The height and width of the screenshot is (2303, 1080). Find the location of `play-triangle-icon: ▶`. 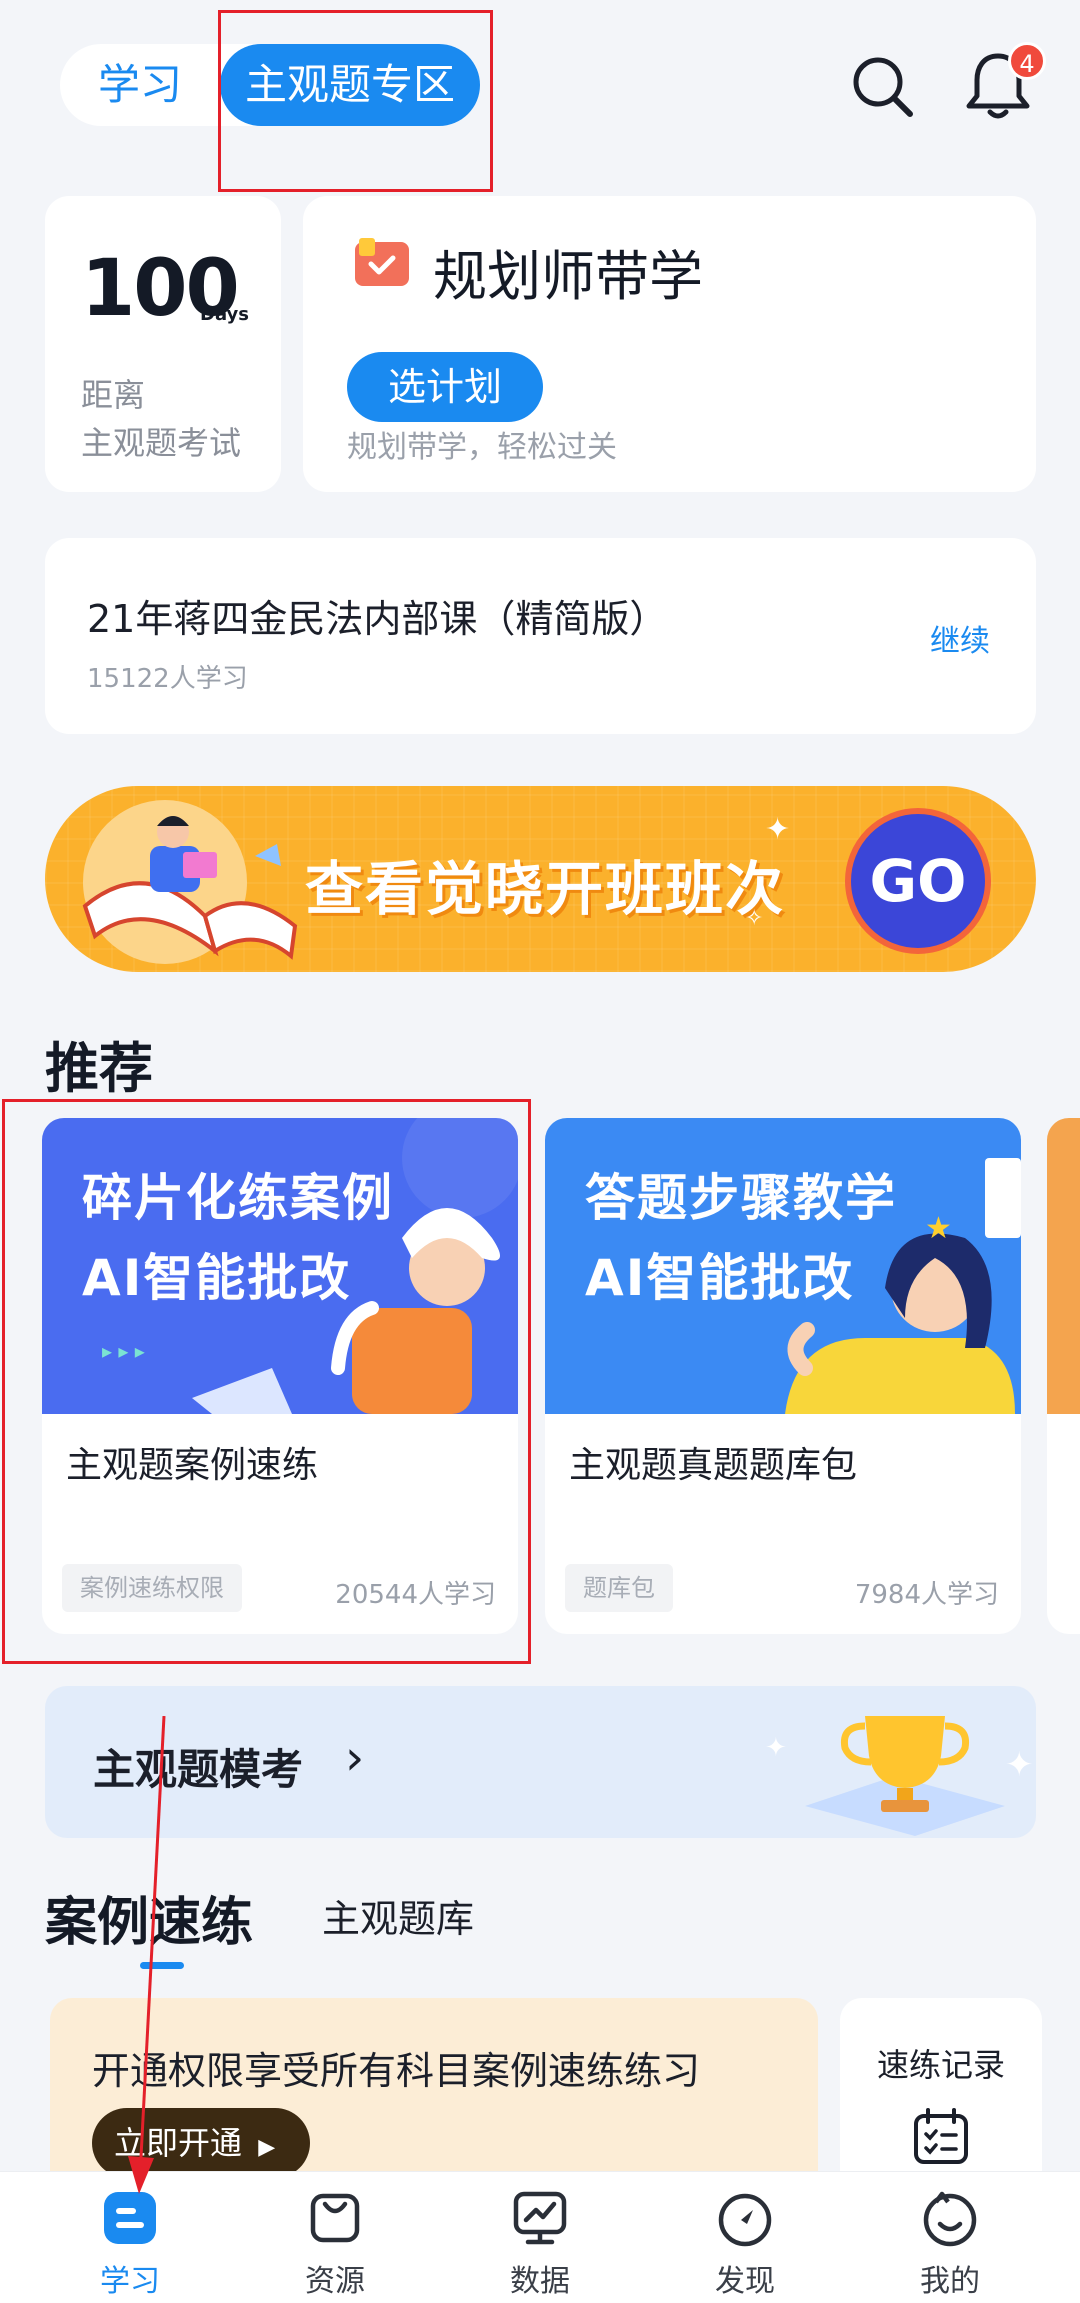

play-triangle-icon: ▶ is located at coordinates (267, 2147).